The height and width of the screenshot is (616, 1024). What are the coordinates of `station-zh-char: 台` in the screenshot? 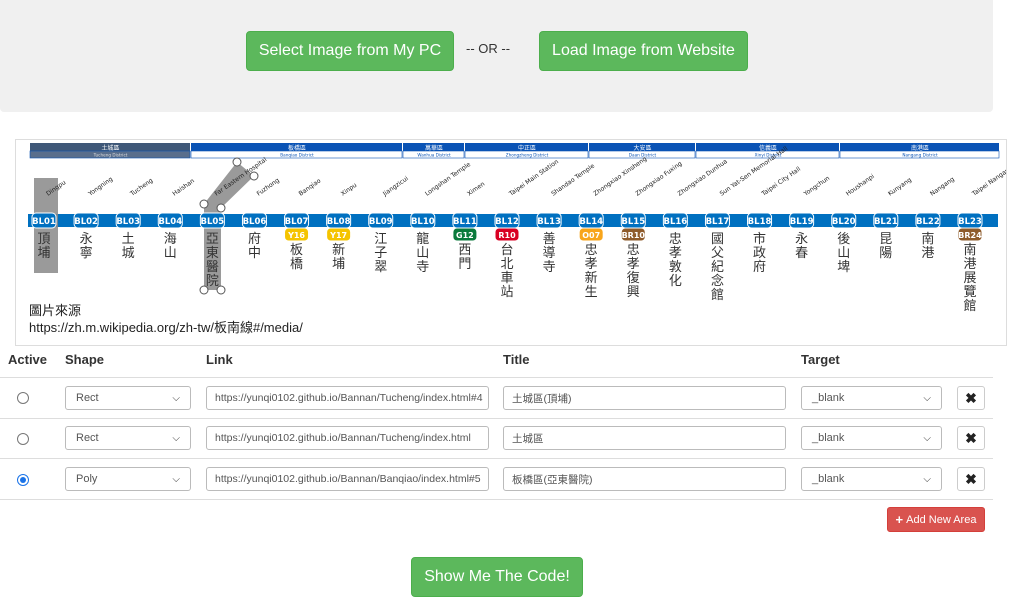 It's located at (506, 250).